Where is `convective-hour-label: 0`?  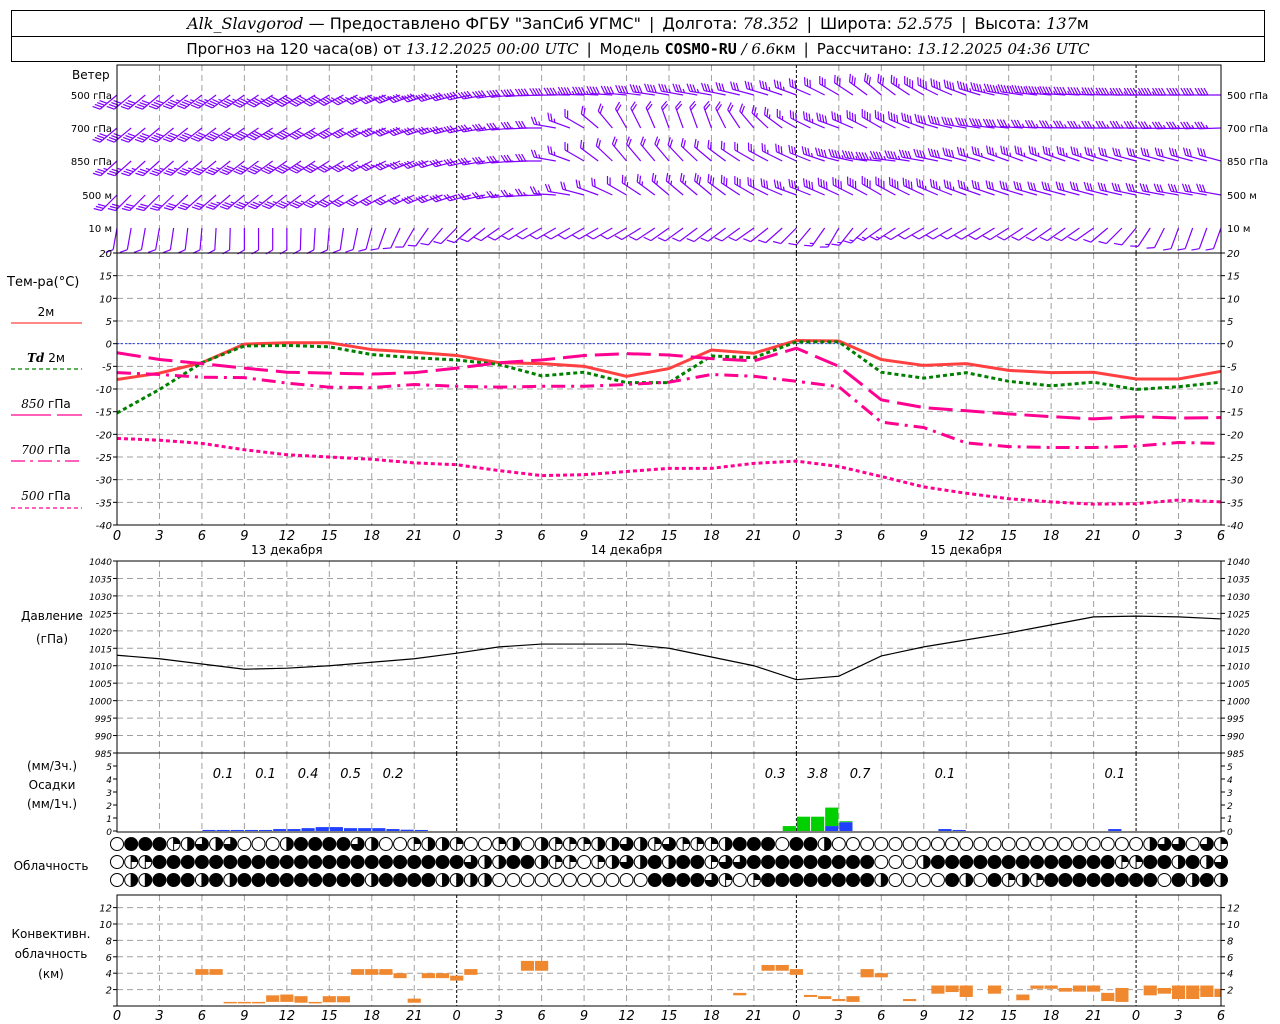 convective-hour-label: 0 is located at coordinates (796, 1016).